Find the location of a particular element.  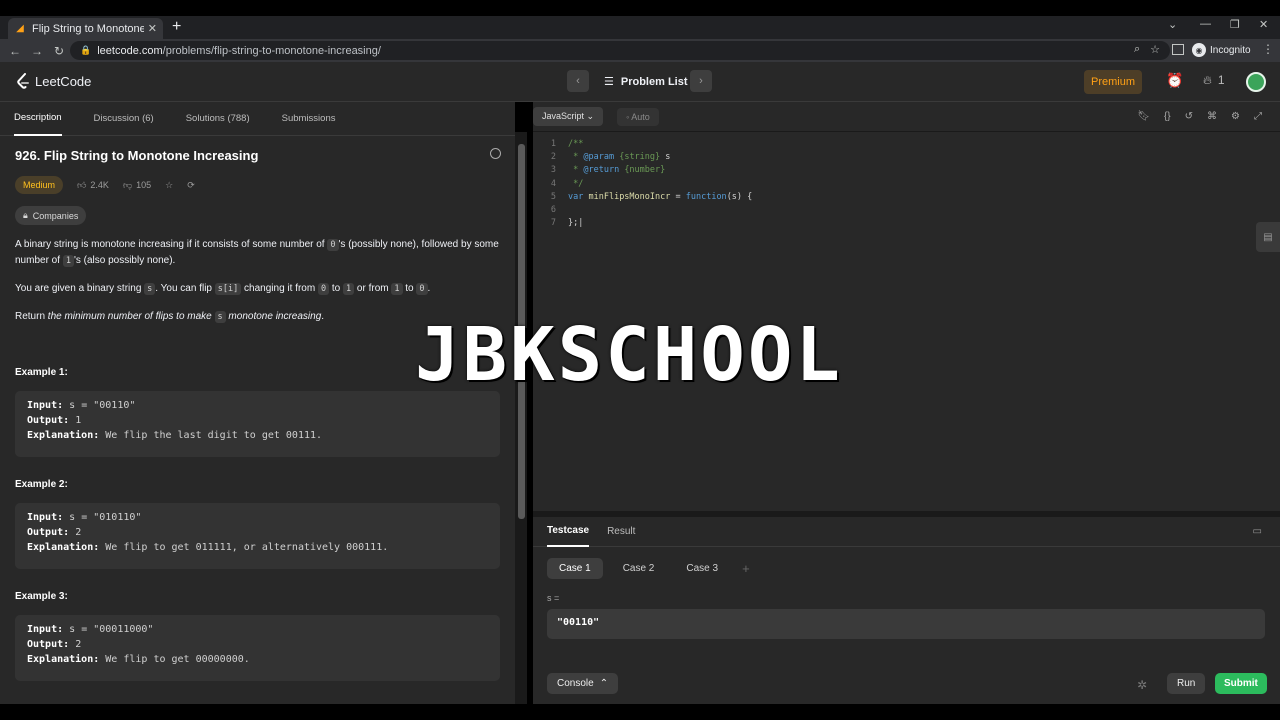

premium-button: Premium is located at coordinates (1113, 82).